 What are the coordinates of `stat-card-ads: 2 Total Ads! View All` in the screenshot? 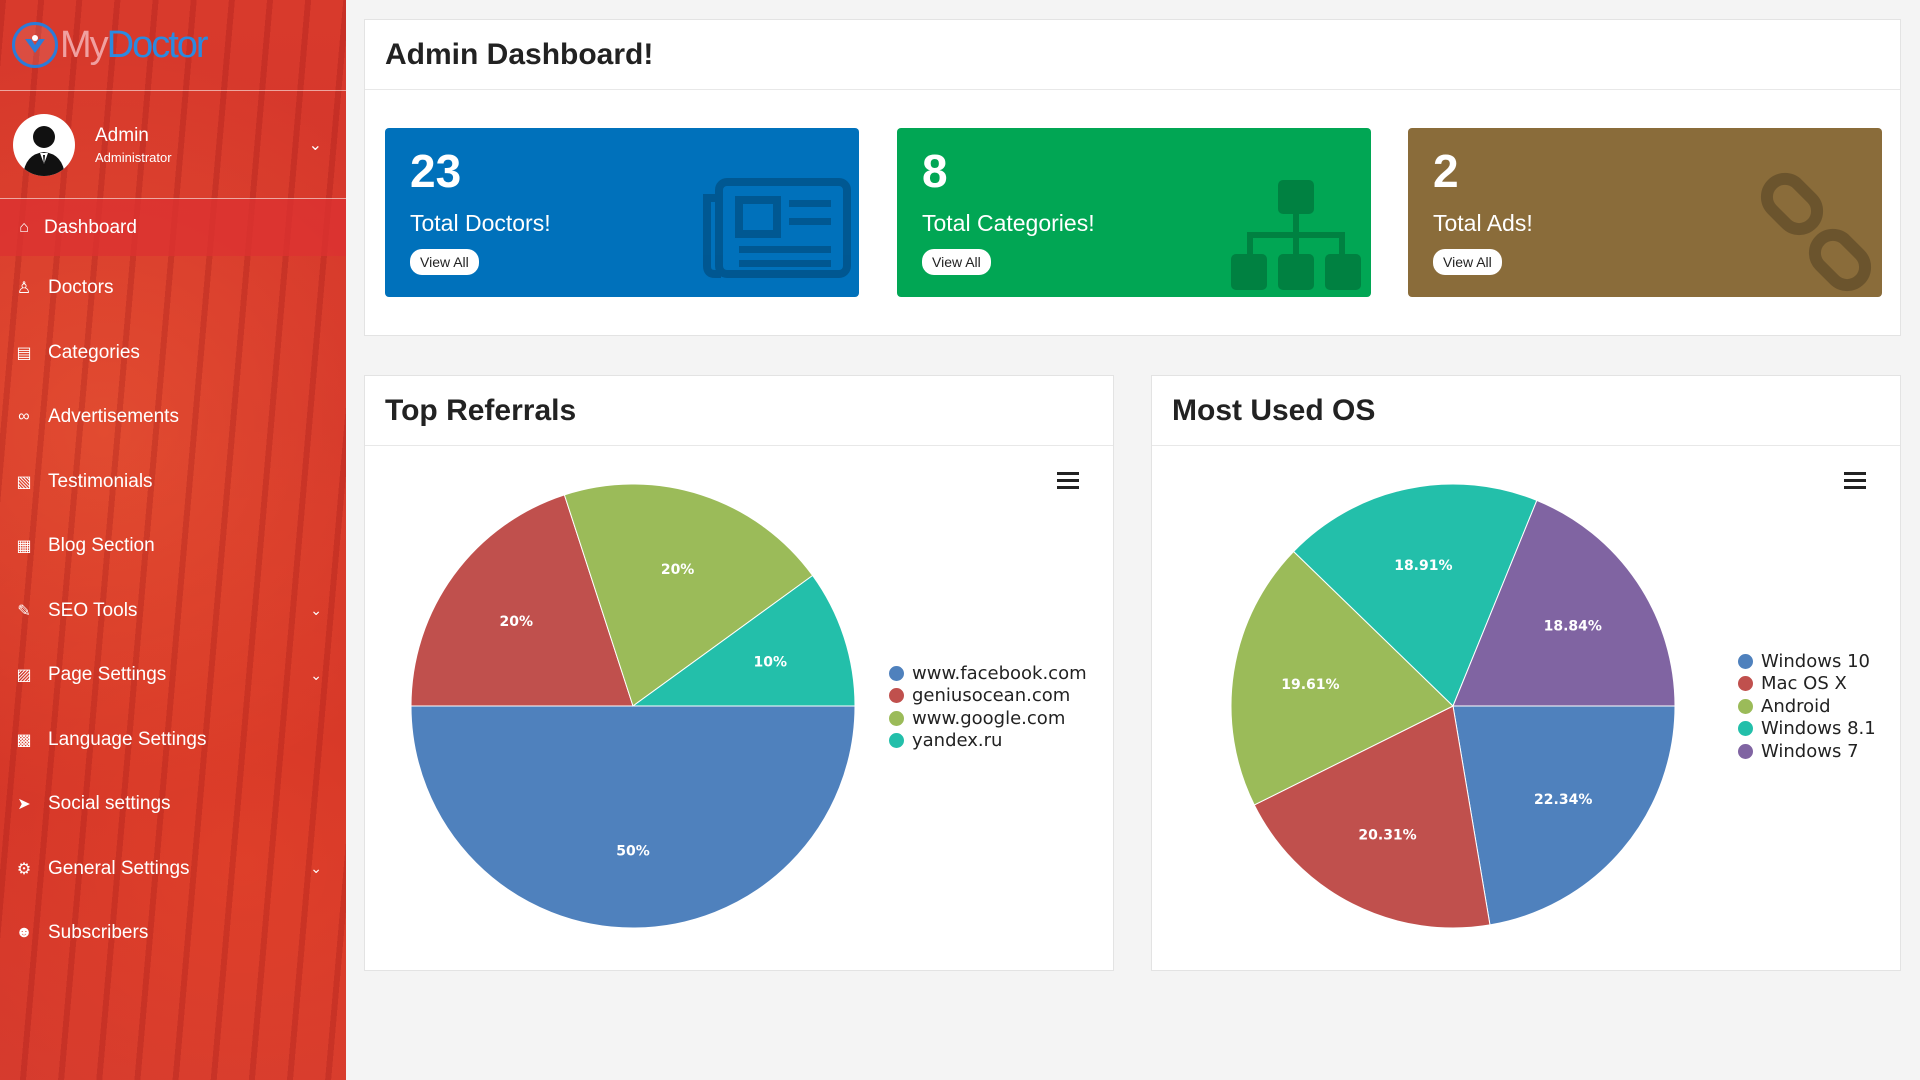 It's located at (1645, 212).